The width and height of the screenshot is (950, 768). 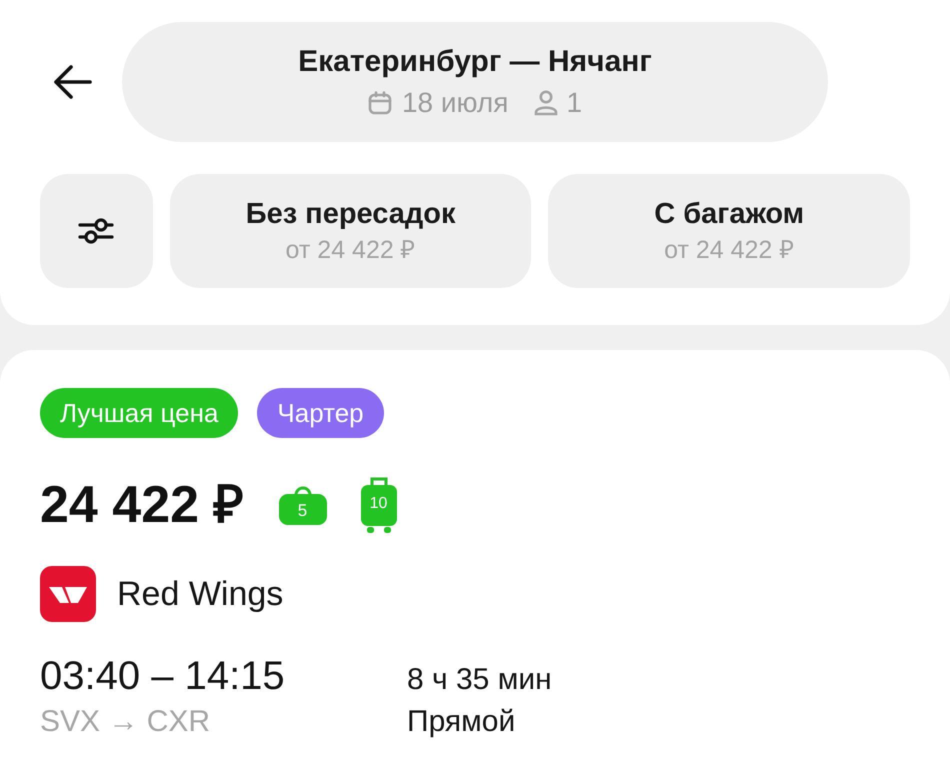 What do you see at coordinates (126, 722) in the screenshot?
I see `airport-route: SVX → CXR` at bounding box center [126, 722].